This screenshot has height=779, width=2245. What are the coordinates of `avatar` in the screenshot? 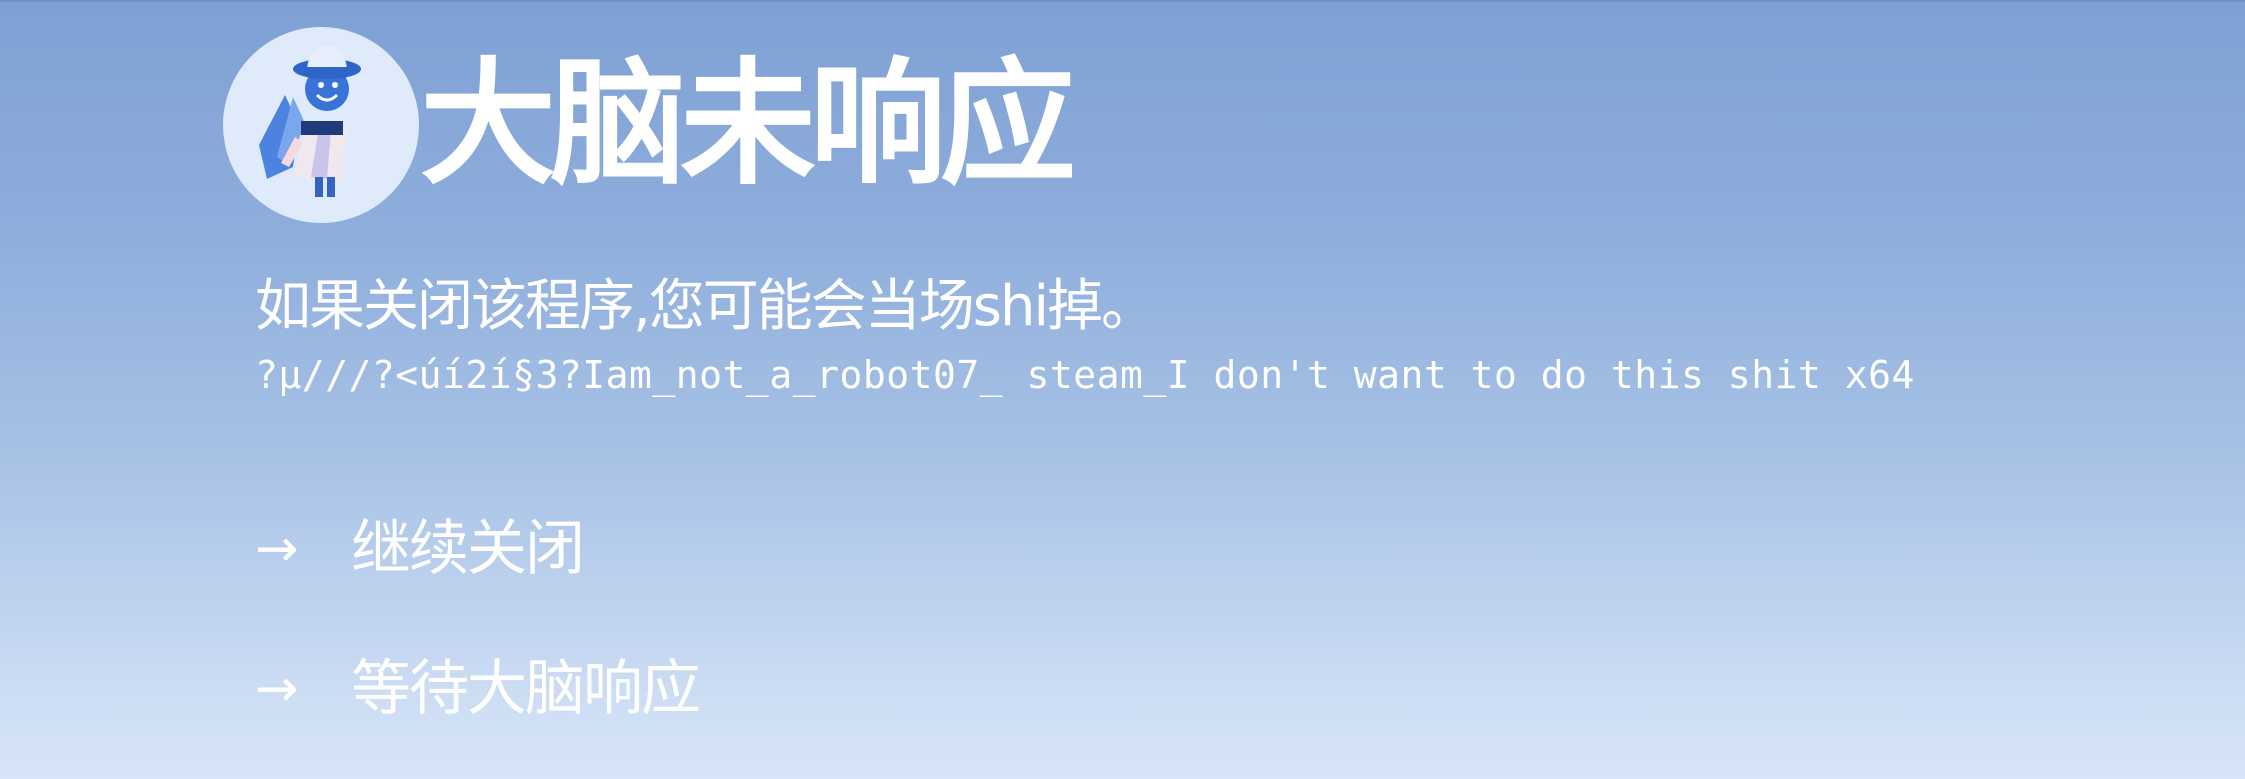 It's located at (321, 125).